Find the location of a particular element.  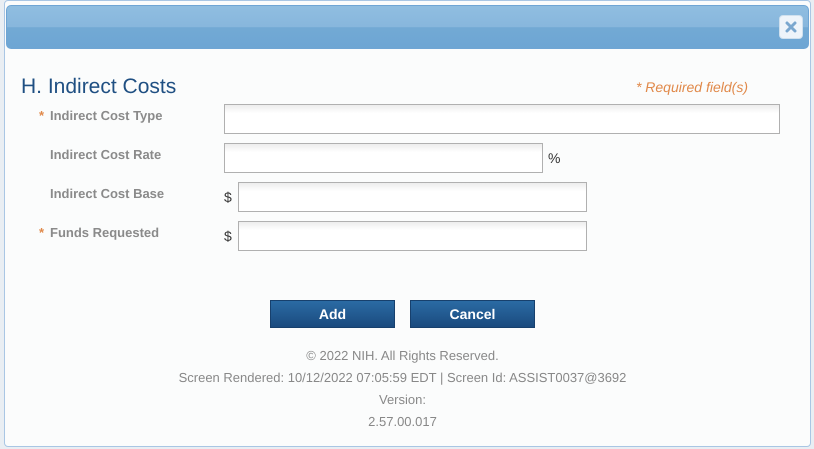

close-icon is located at coordinates (791, 27).